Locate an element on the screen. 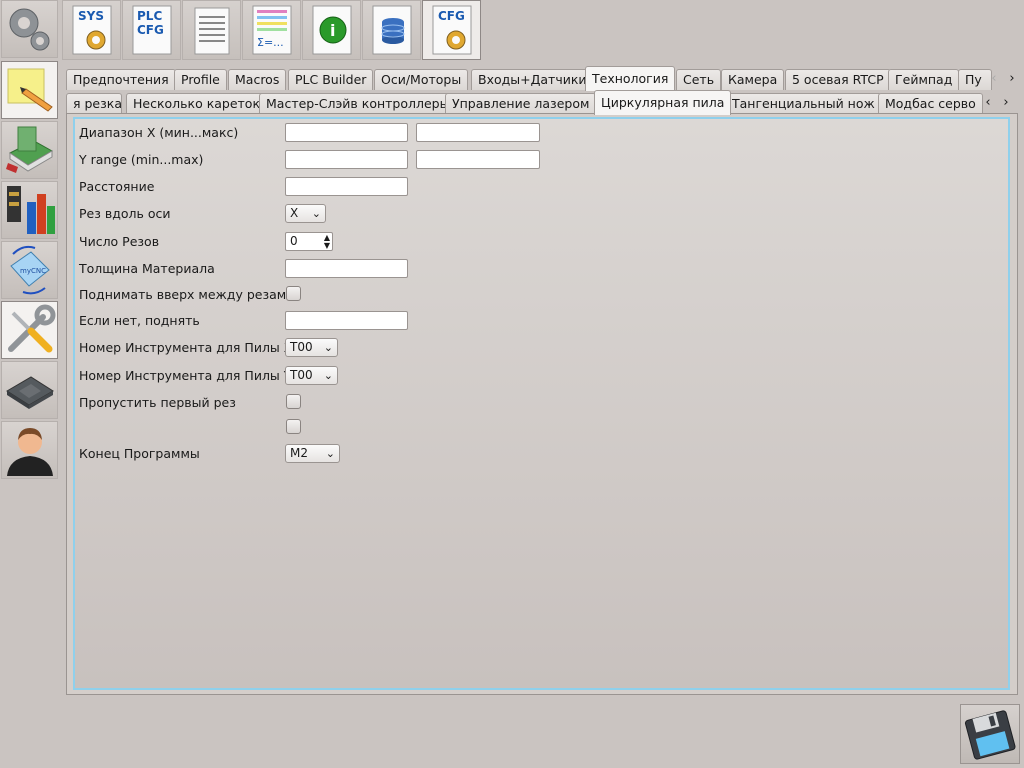 The height and width of the screenshot is (768, 1024). cfg-gear-doc-icon: CFG is located at coordinates (451, 30).